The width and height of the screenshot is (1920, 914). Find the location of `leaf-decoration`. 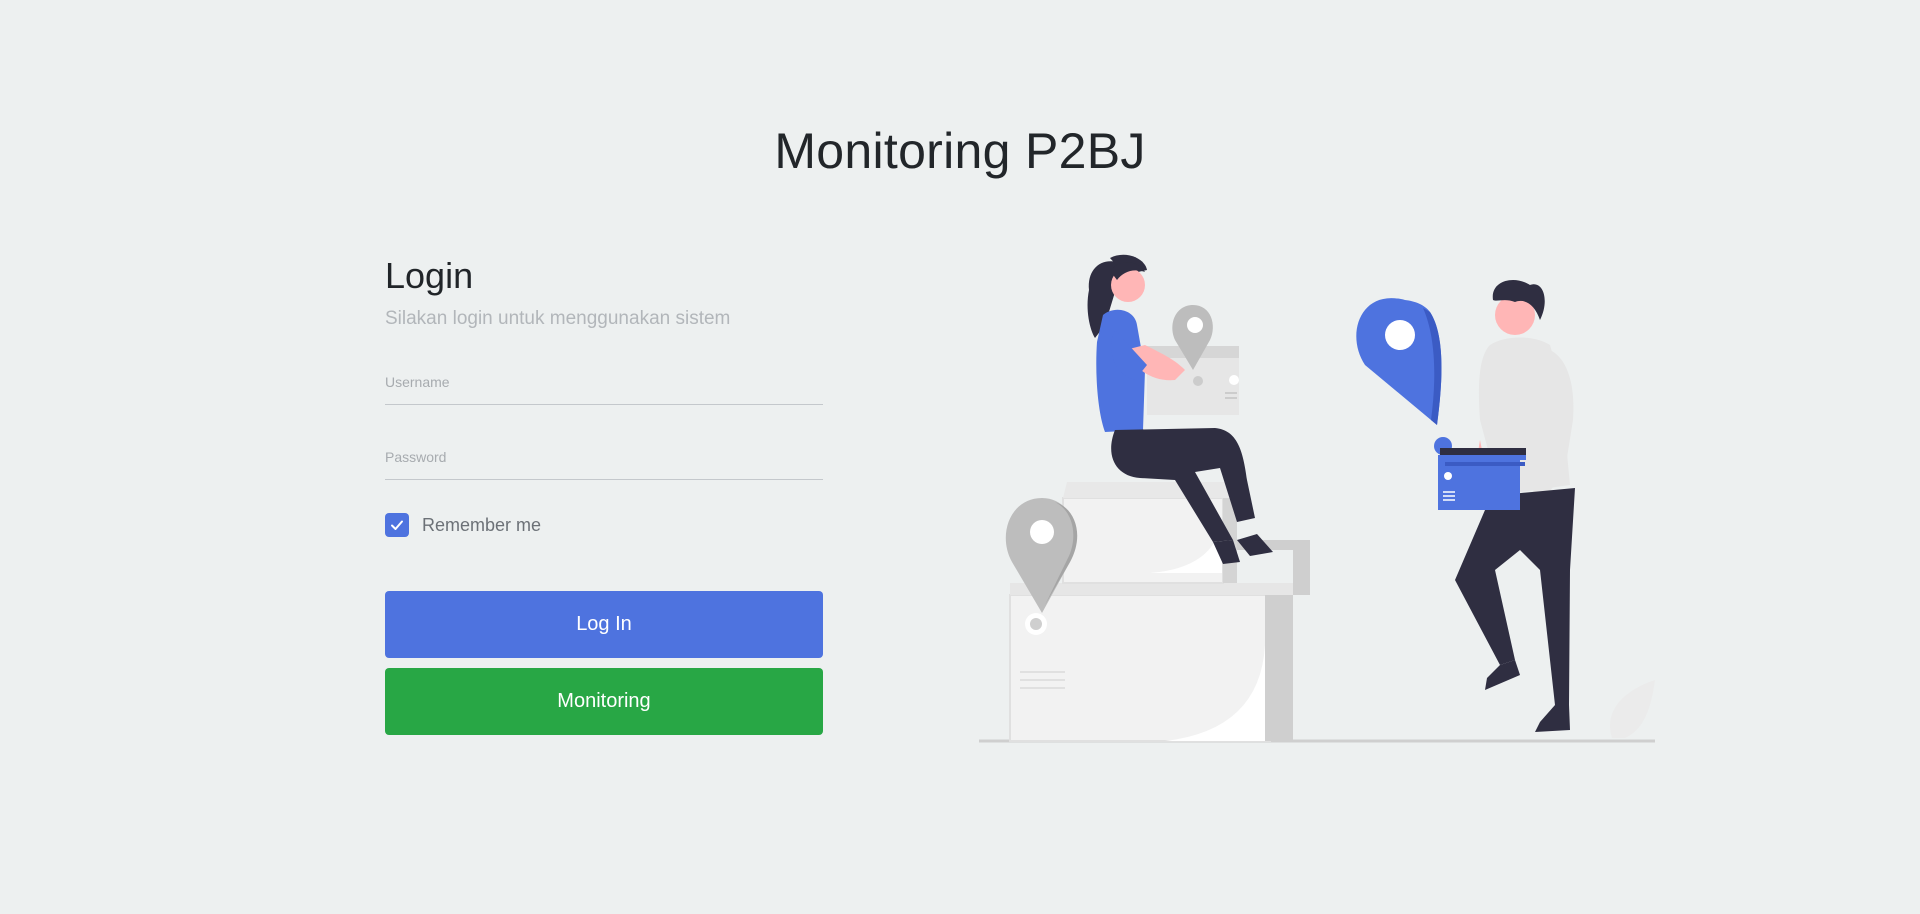

leaf-decoration is located at coordinates (1632, 709).